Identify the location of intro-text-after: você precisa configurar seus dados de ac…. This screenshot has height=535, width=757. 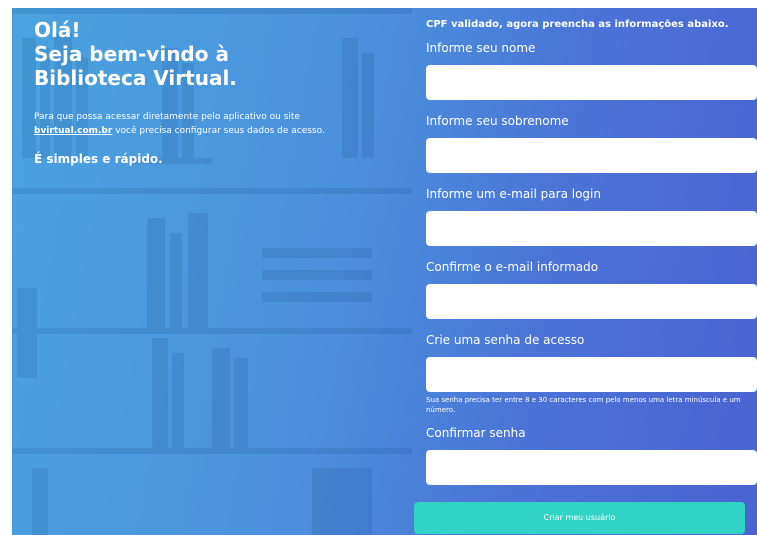
(218, 131).